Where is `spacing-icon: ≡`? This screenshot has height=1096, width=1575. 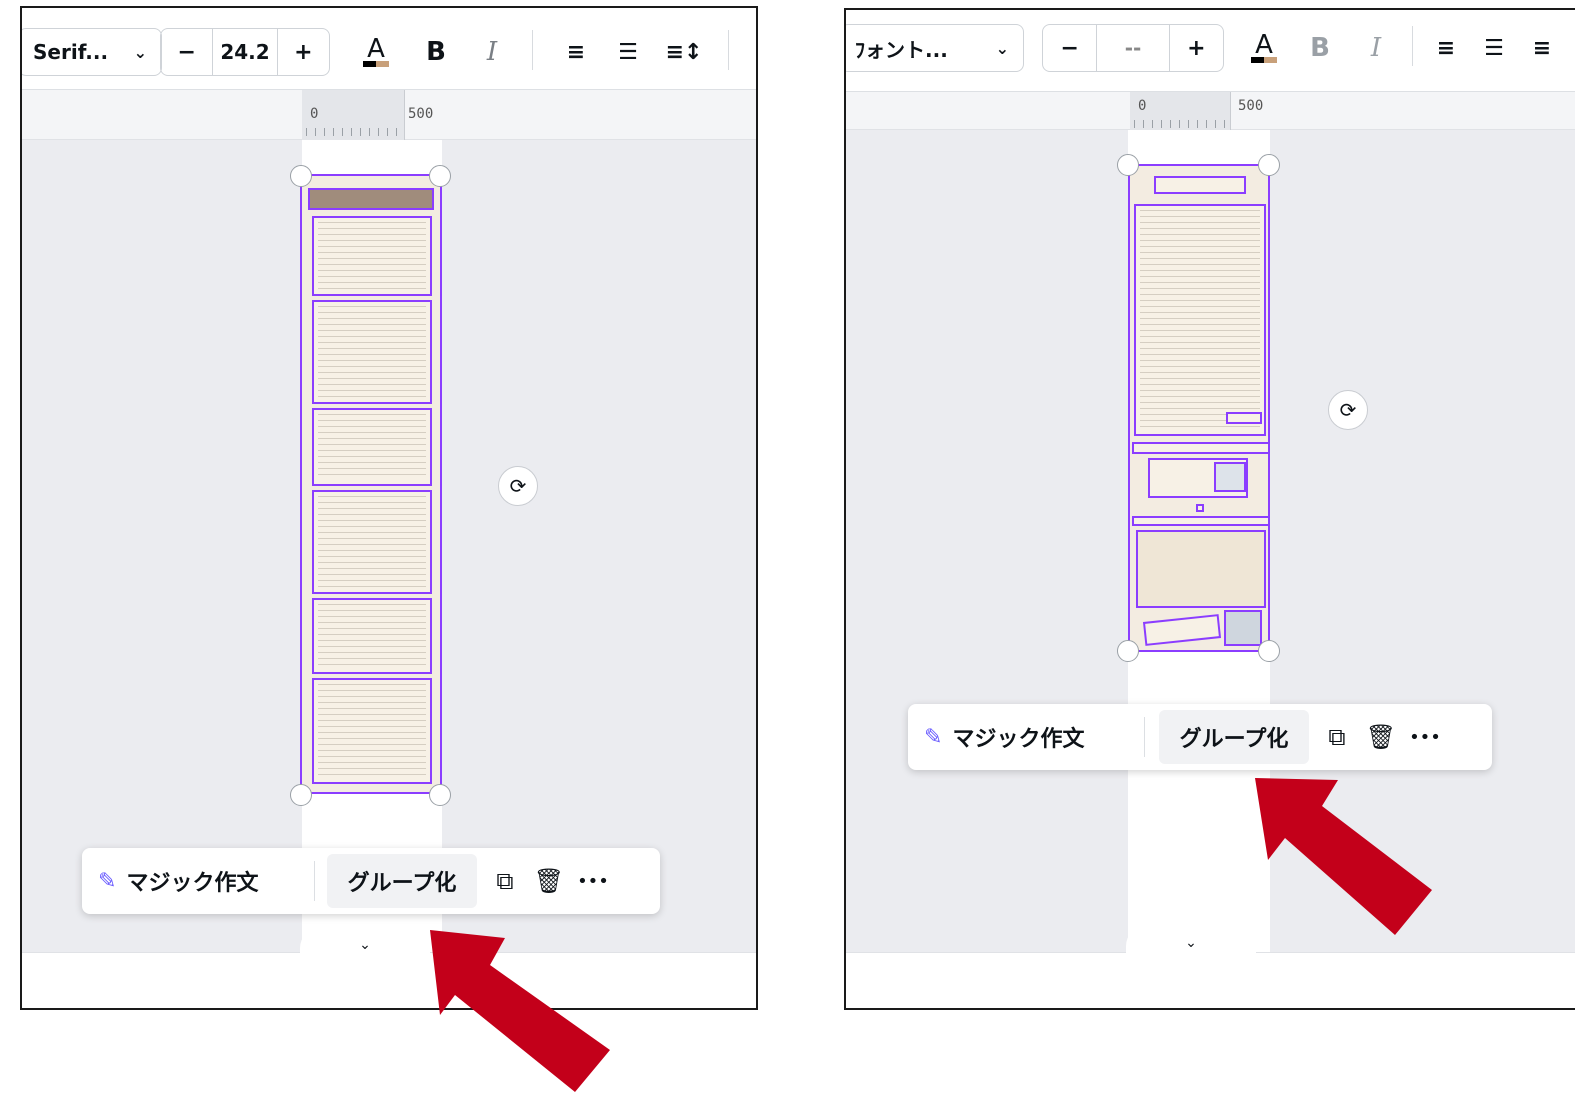 spacing-icon: ≡ is located at coordinates (1542, 48).